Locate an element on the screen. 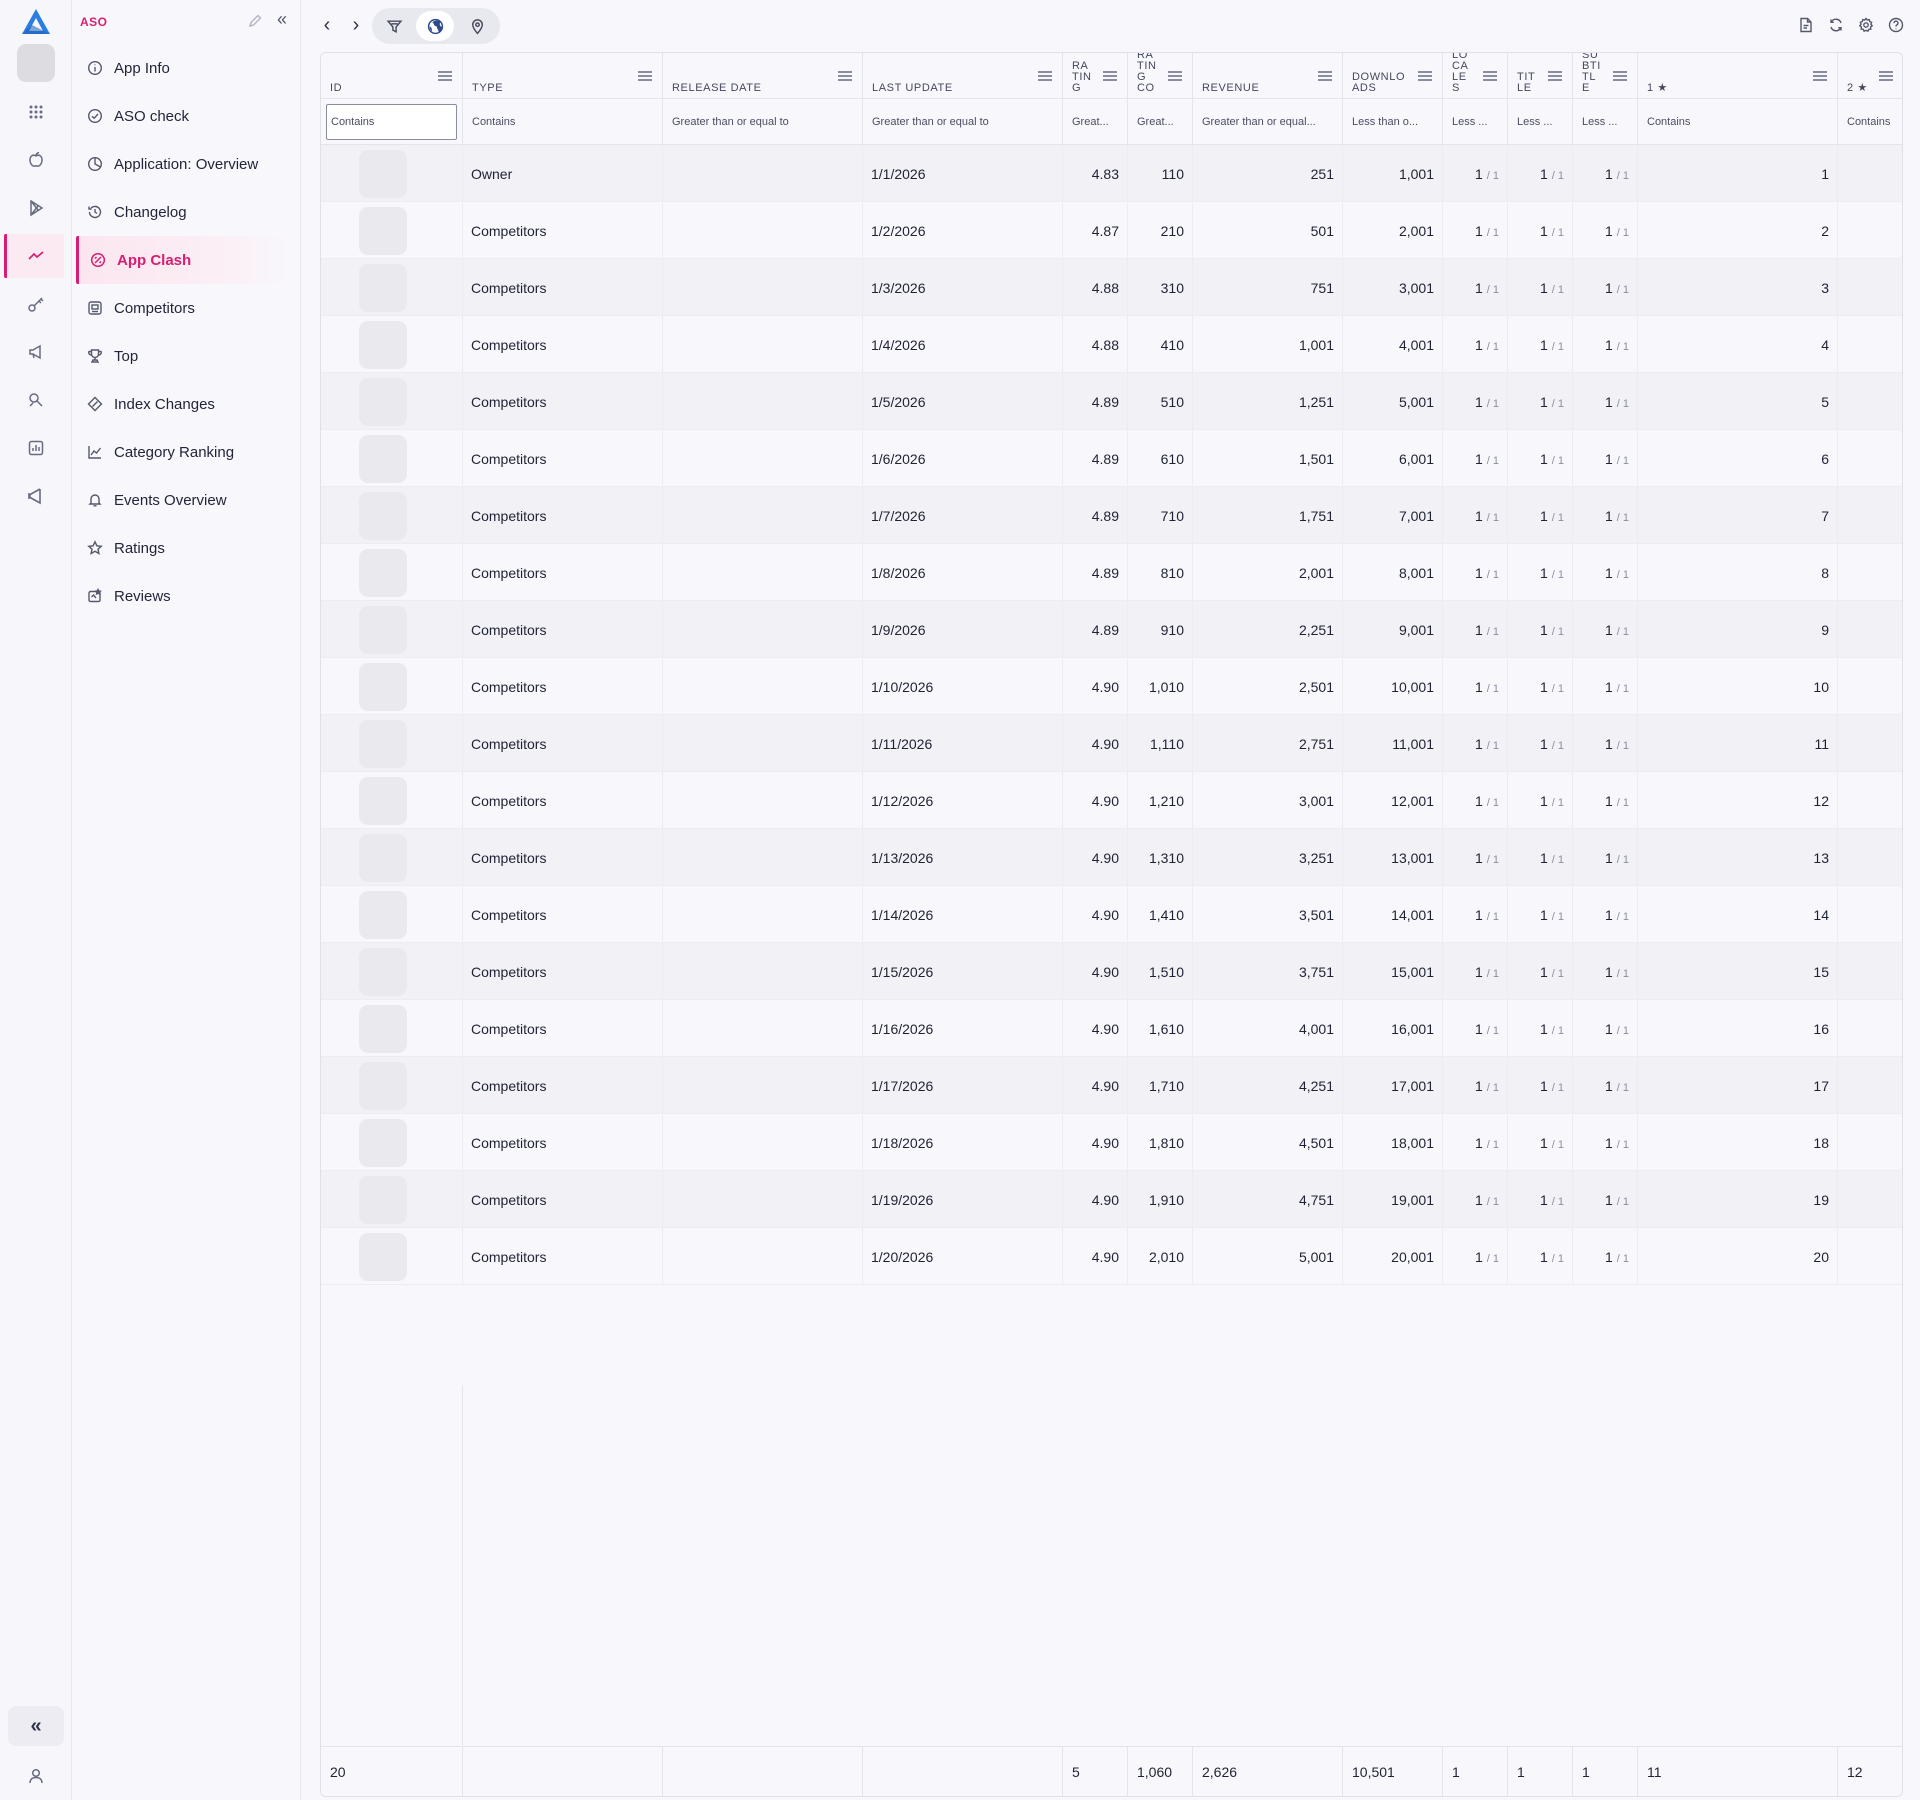 The image size is (1920, 1800). forward-arrow-icon: › is located at coordinates (356, 25).